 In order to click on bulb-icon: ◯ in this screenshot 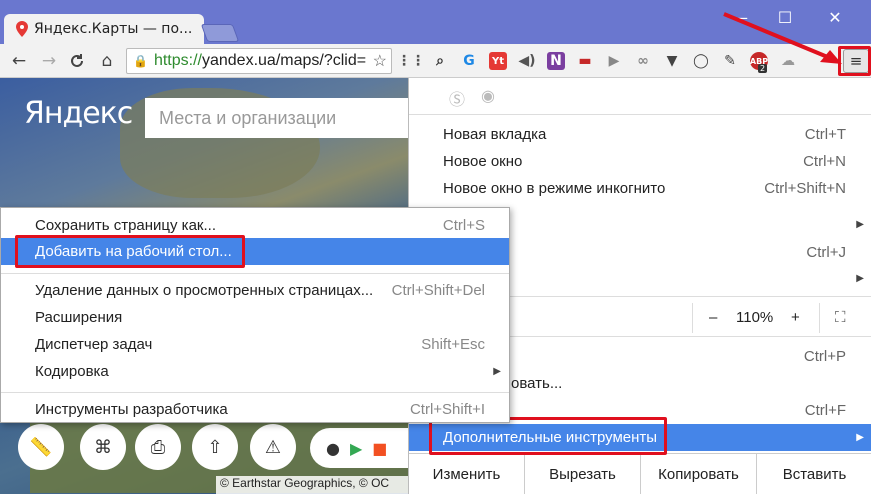, I will do `click(701, 61)`.